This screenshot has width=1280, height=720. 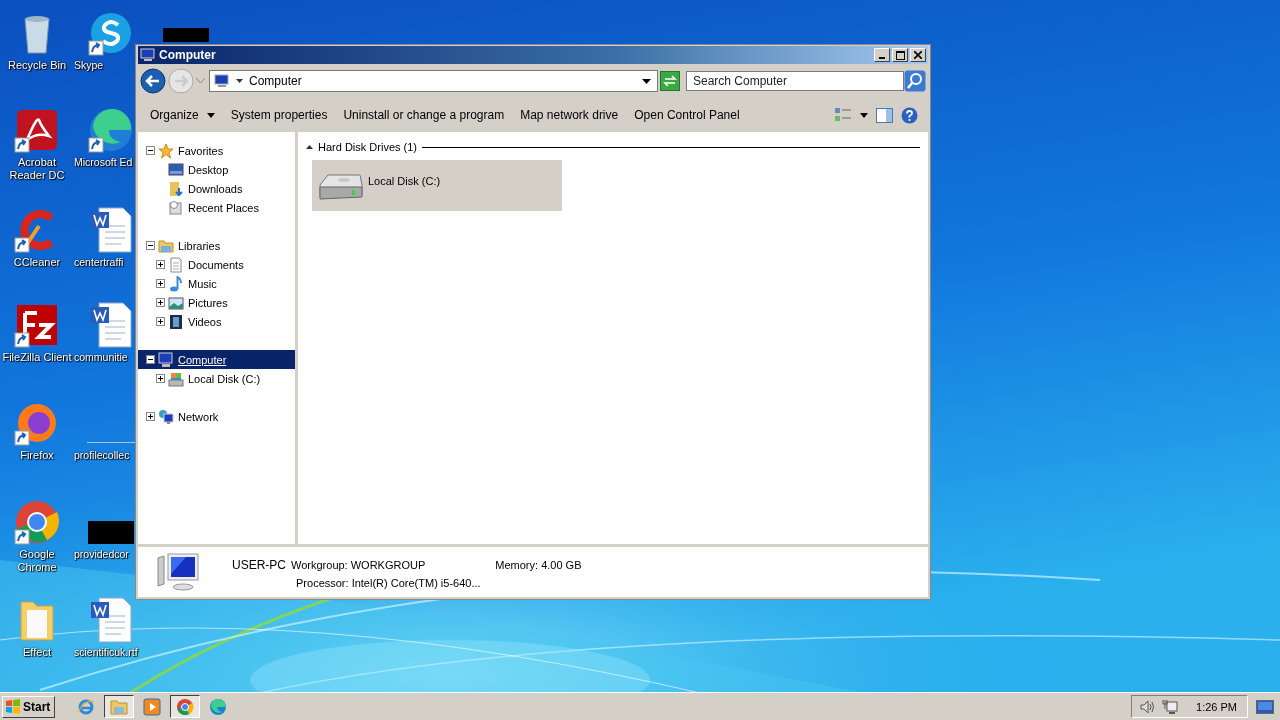 I want to click on desktop-icon-label: Microsoft Ed, so click(x=103, y=162).